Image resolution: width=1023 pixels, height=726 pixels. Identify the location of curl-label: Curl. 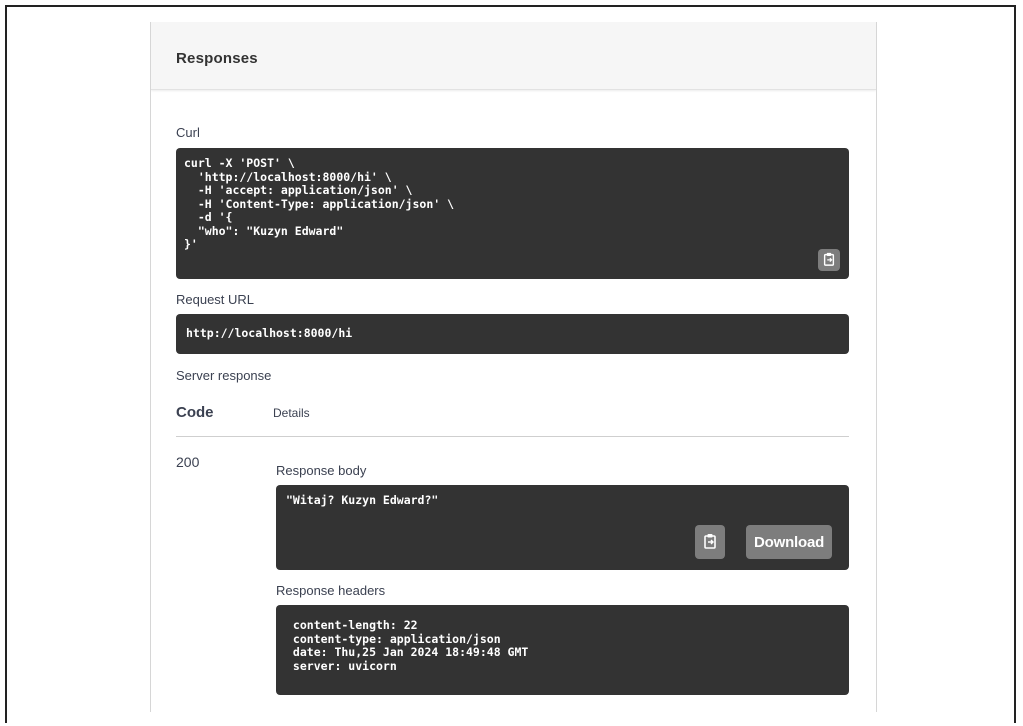
(188, 132).